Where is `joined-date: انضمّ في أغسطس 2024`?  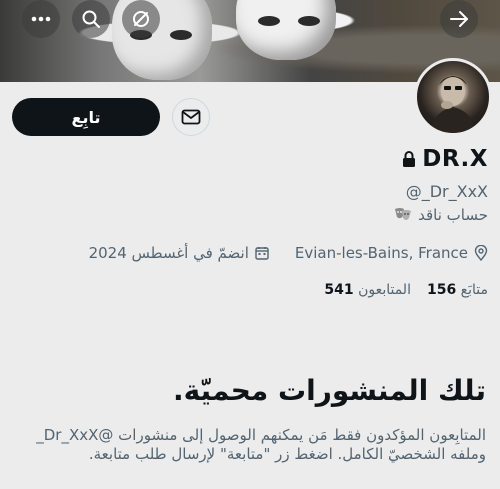
joined-date: انضمّ في أغسطس 2024 is located at coordinates (168, 253).